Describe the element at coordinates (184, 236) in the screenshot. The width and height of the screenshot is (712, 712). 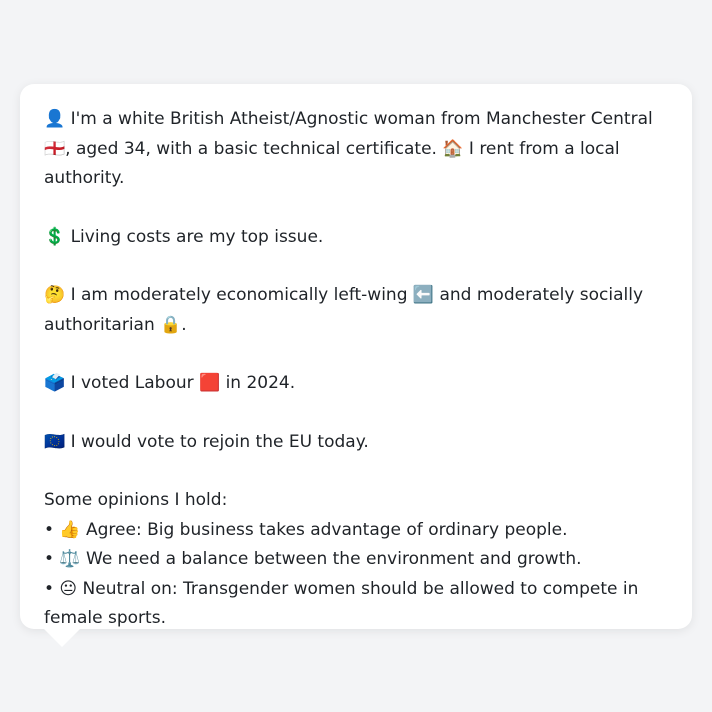
I see `top-issue-text: 💲 Living costs are my top issue.` at that location.